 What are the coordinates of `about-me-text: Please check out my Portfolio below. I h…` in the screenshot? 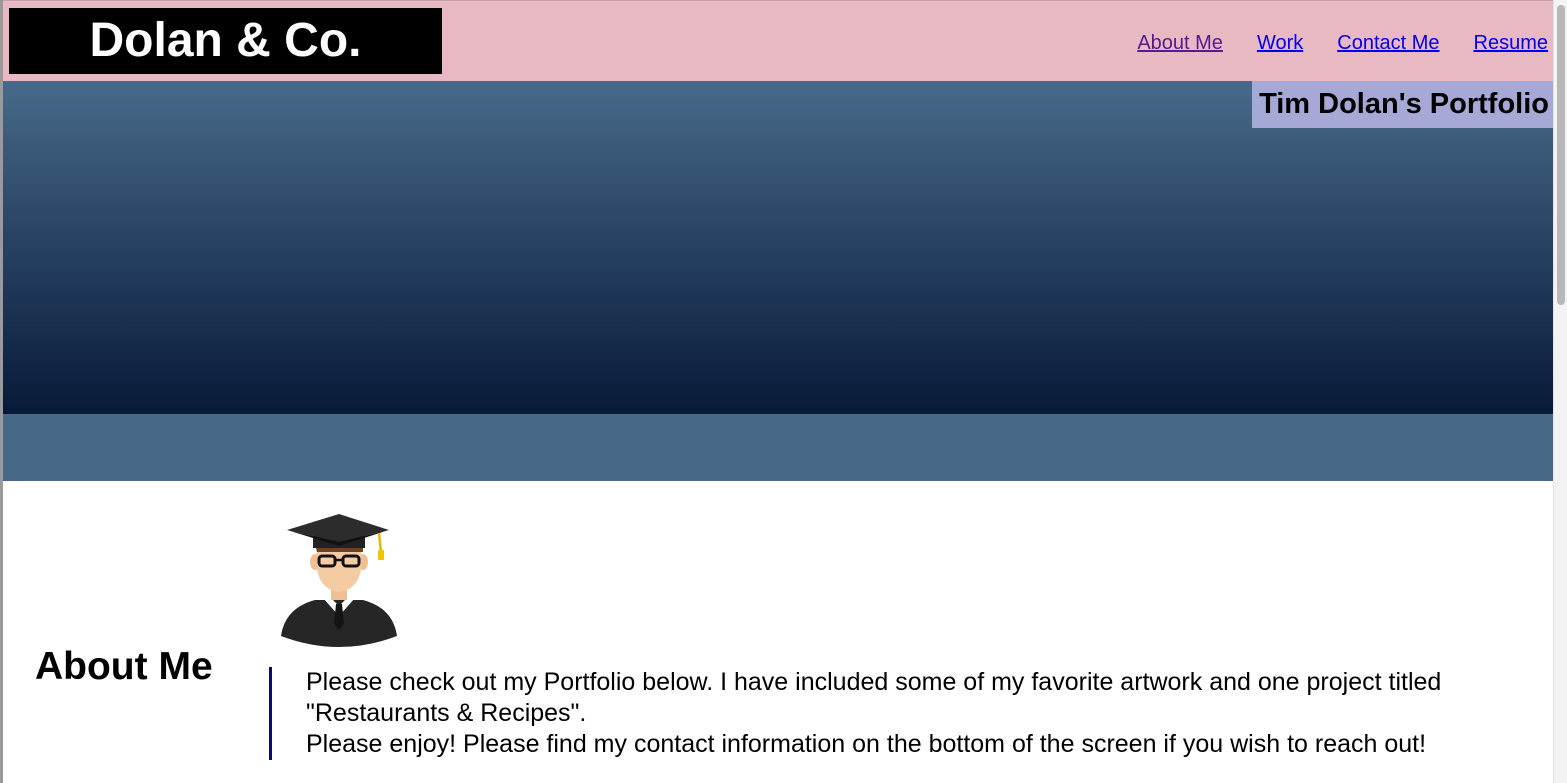 It's located at (904, 713).